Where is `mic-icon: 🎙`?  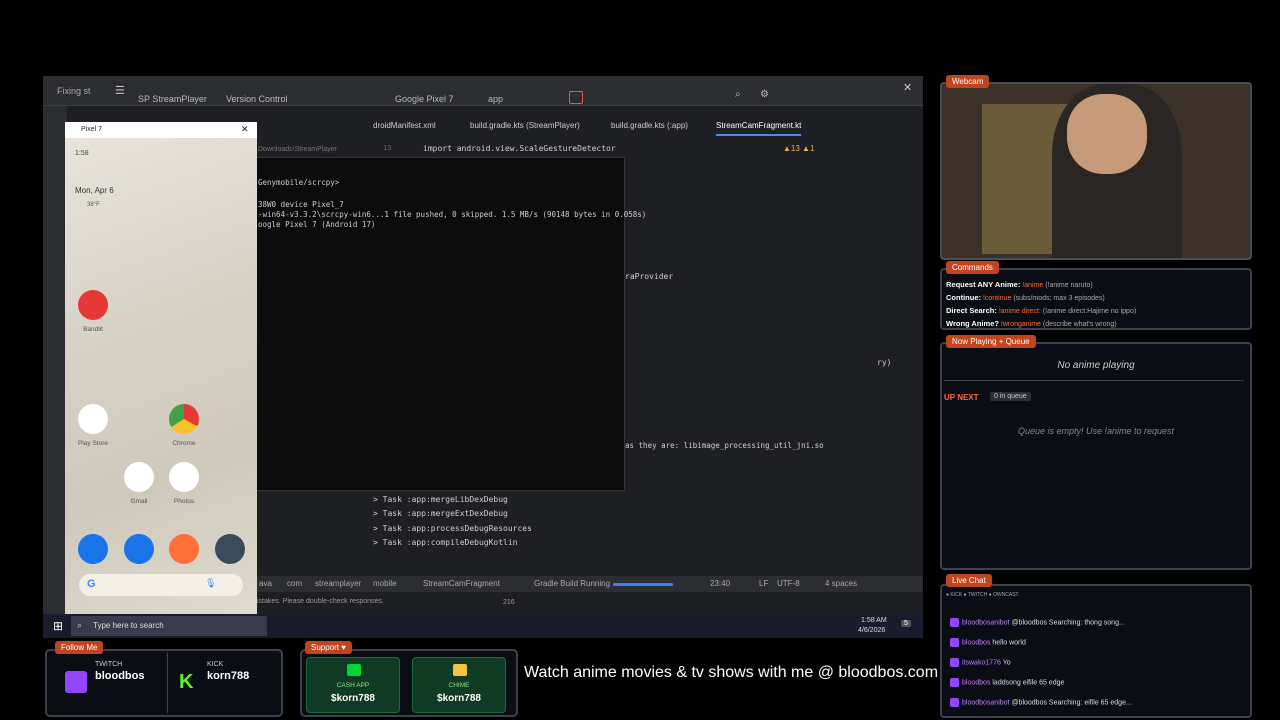
mic-icon: 🎙 is located at coordinates (210, 583).